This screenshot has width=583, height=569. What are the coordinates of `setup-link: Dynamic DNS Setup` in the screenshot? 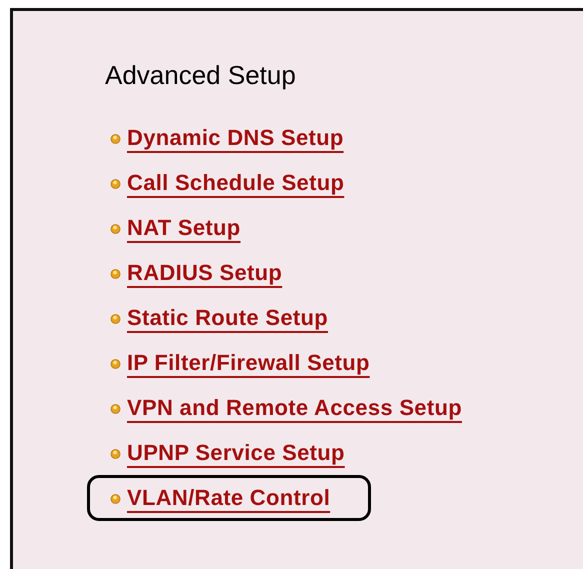 It's located at (235, 138).